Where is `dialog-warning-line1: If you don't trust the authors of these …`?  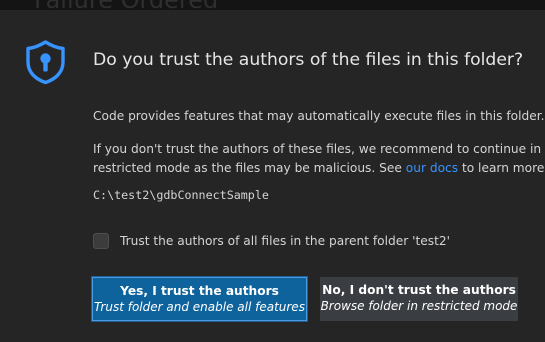
dialog-warning-line1: If you don't trust the authors of these … is located at coordinates (317, 149).